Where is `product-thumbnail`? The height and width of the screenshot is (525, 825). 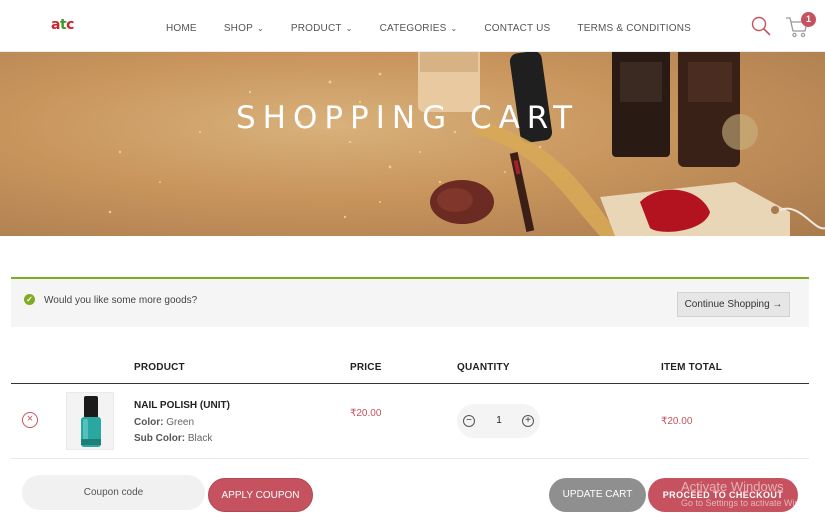
product-thumbnail is located at coordinates (90, 421).